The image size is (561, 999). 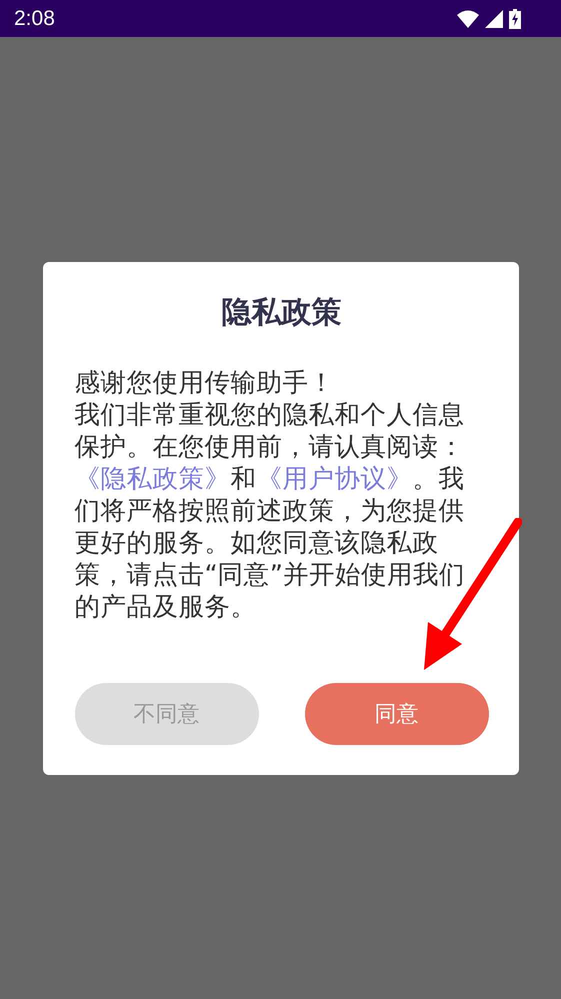 What do you see at coordinates (396, 713) in the screenshot?
I see `agree-button: 同意` at bounding box center [396, 713].